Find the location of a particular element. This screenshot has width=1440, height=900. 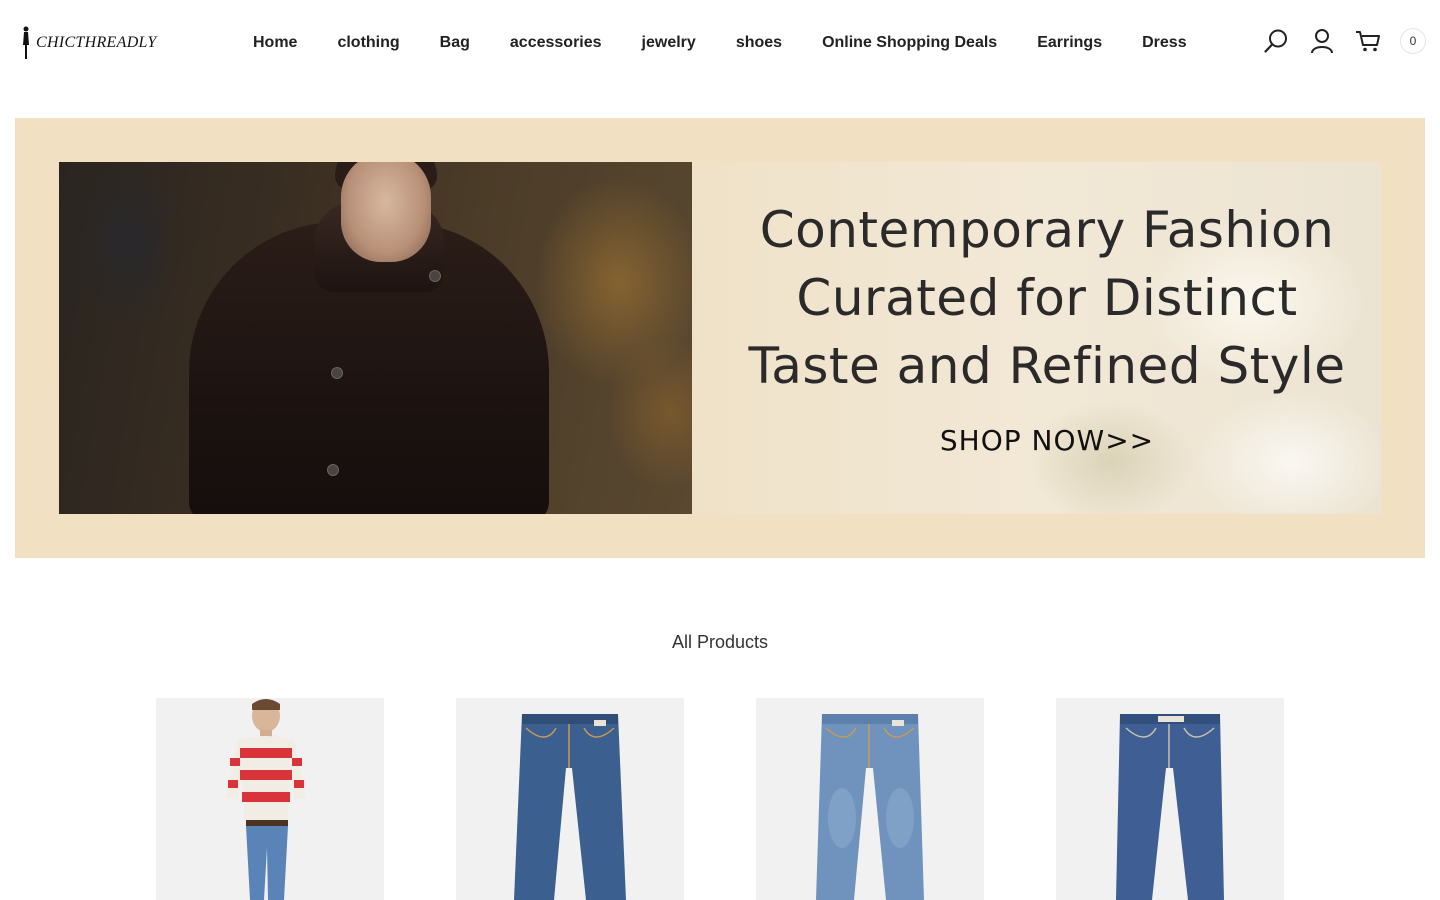

product-card-striped-sweater is located at coordinates (270, 799).